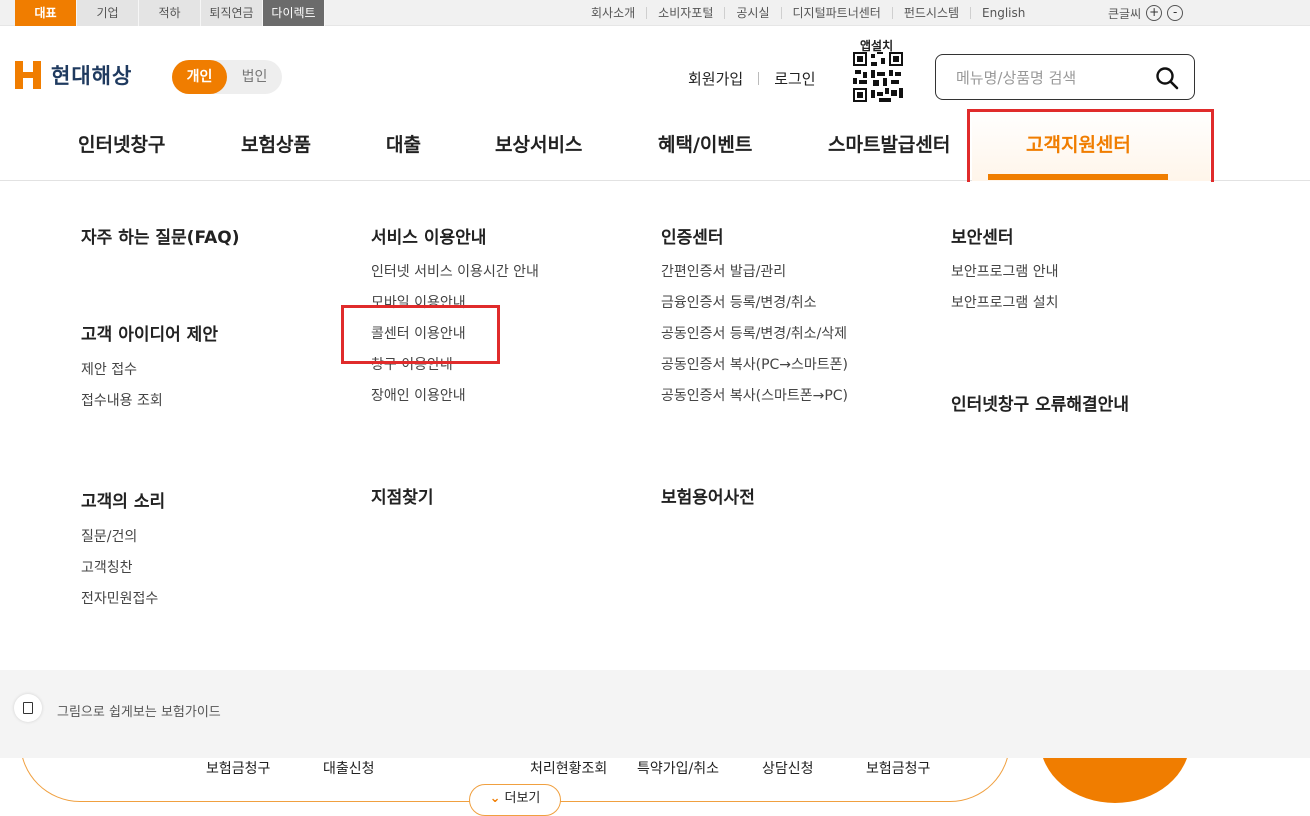  What do you see at coordinates (108, 13) in the screenshot?
I see `brand-tab-corporate: 기업` at bounding box center [108, 13].